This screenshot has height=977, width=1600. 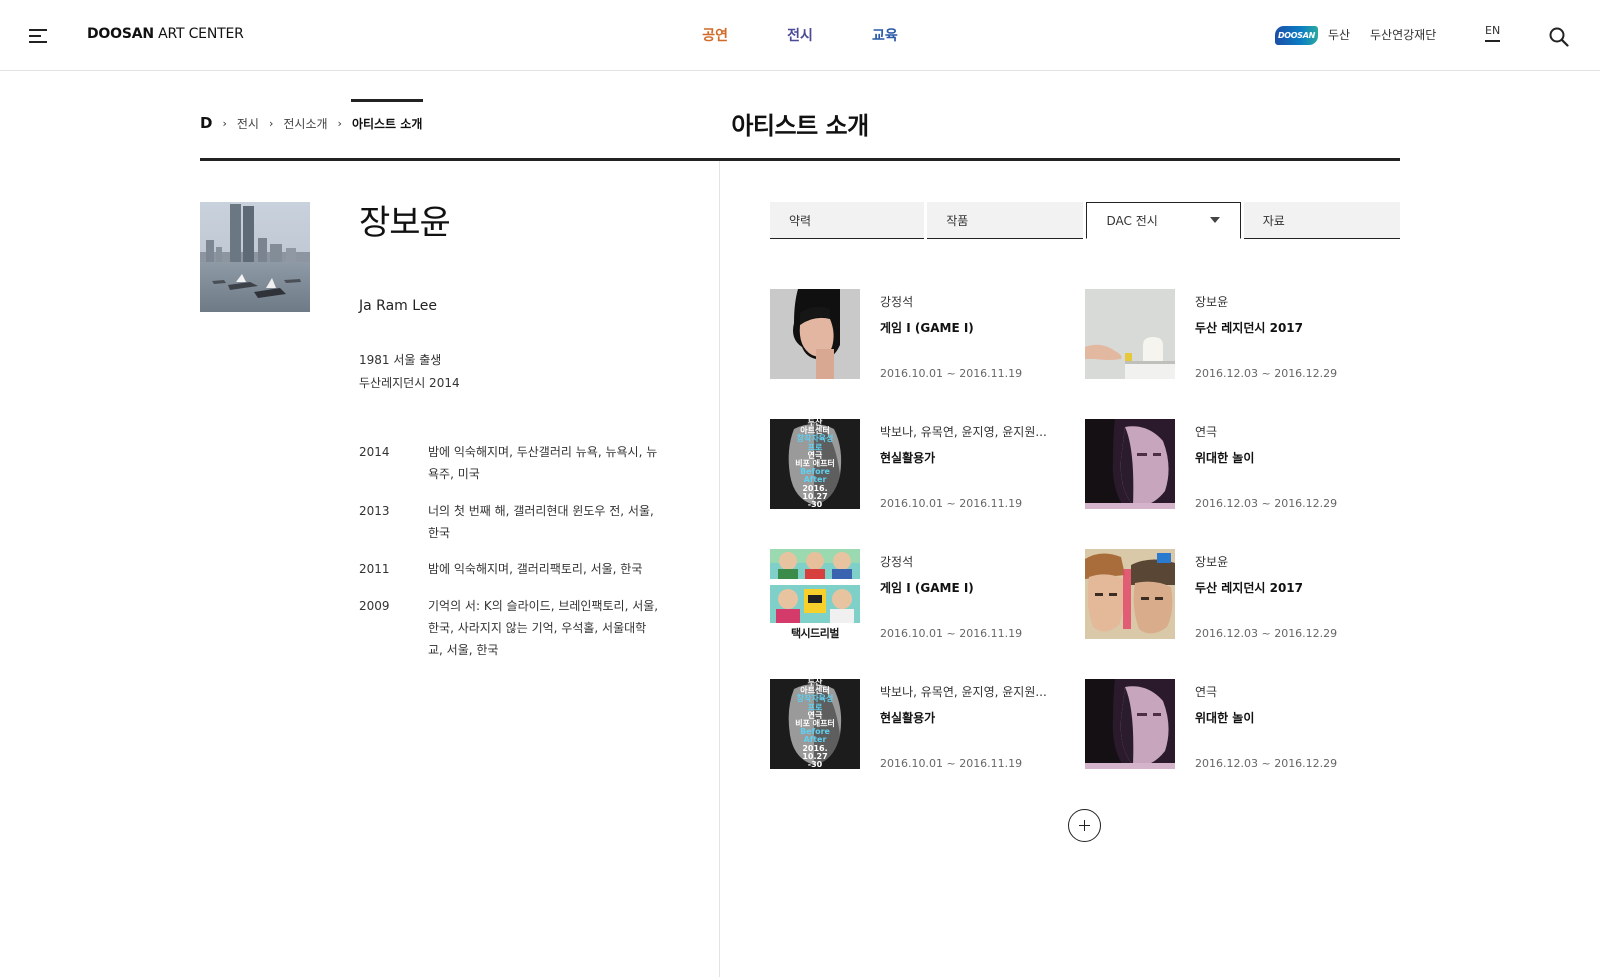 I want to click on tab-biography: 약력, so click(x=847, y=220).